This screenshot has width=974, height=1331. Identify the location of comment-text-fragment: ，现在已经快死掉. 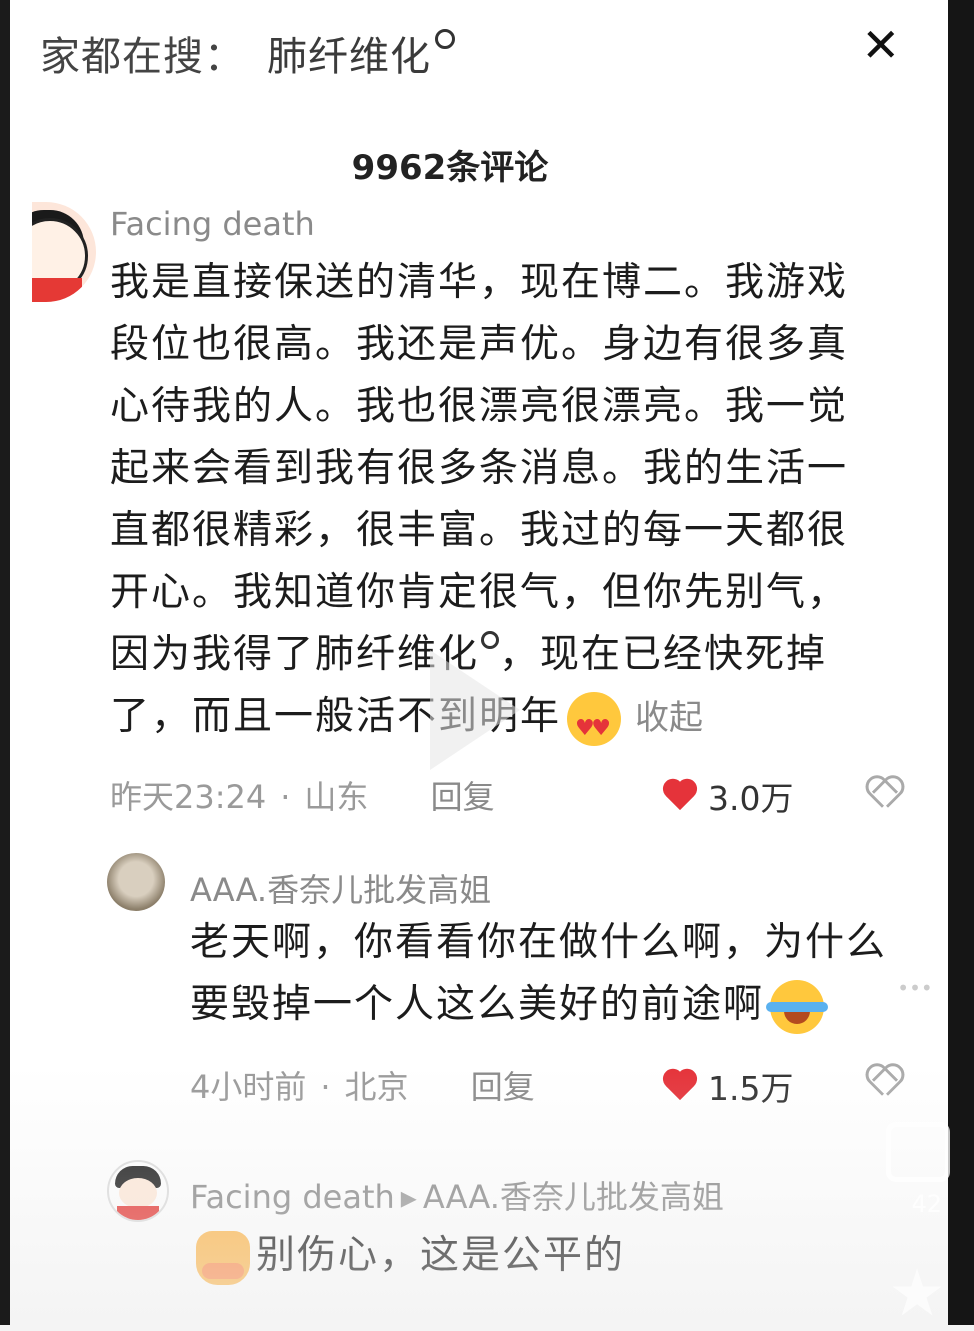
(663, 654).